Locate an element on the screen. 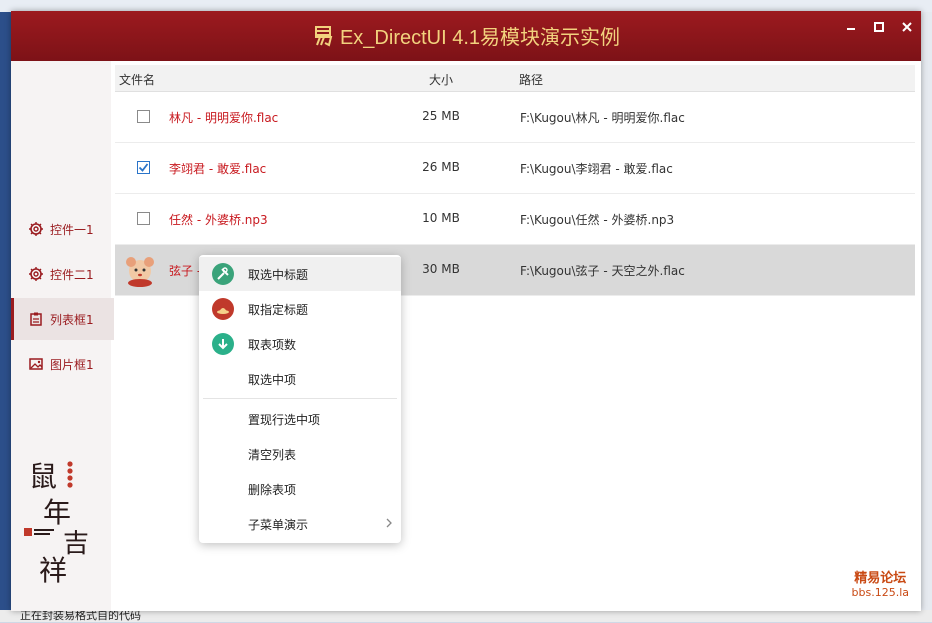 The height and width of the screenshot is (623, 932). maximize-icon is located at coordinates (879, 27).